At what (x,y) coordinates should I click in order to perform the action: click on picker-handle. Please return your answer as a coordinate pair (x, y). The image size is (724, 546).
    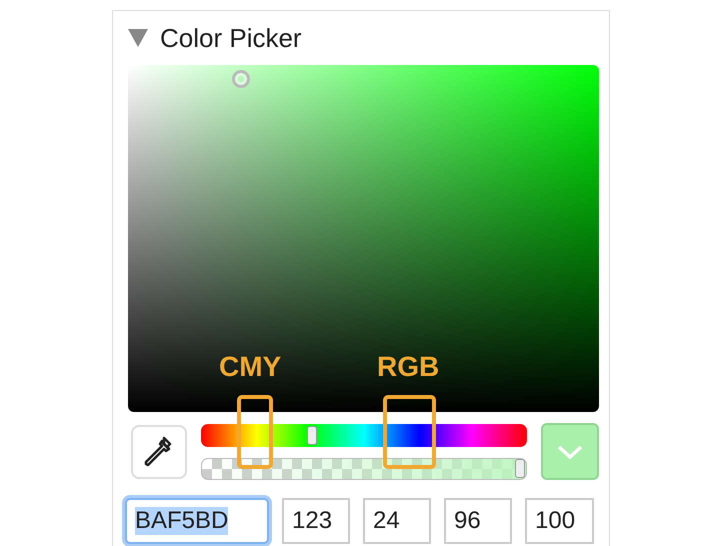
    Looking at the image, I should click on (241, 79).